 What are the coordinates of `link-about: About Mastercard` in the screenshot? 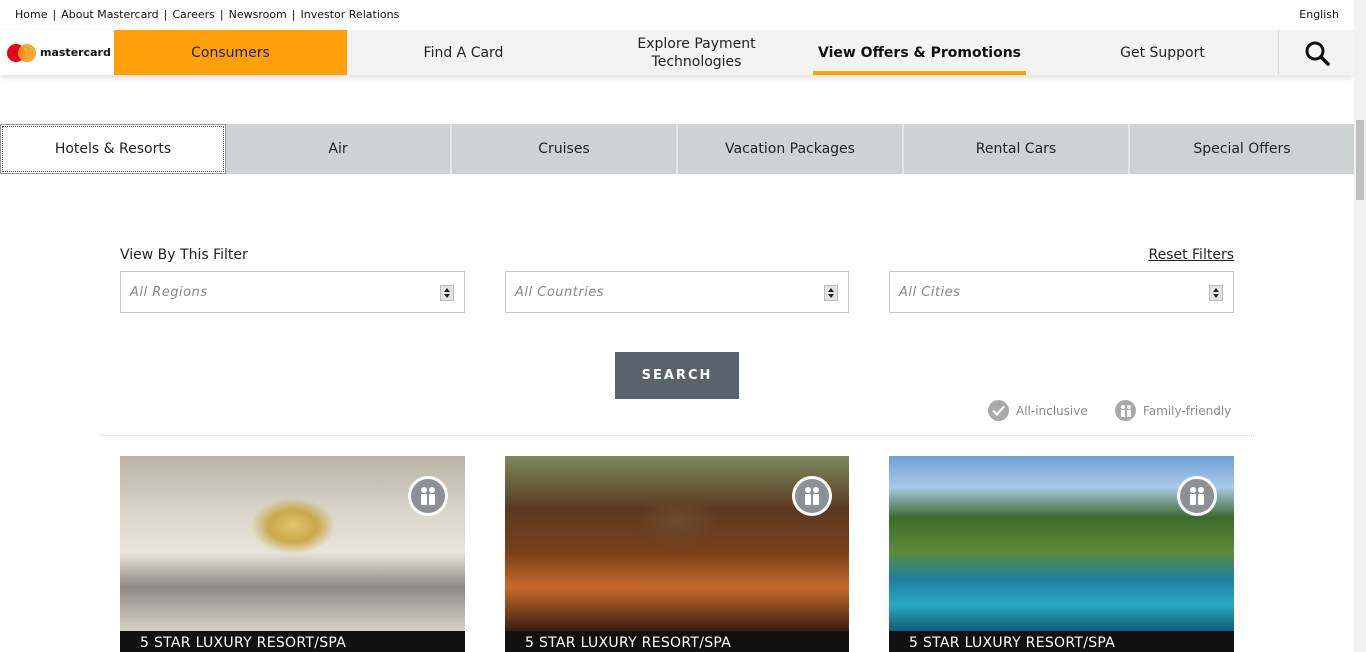 It's located at (109, 14).